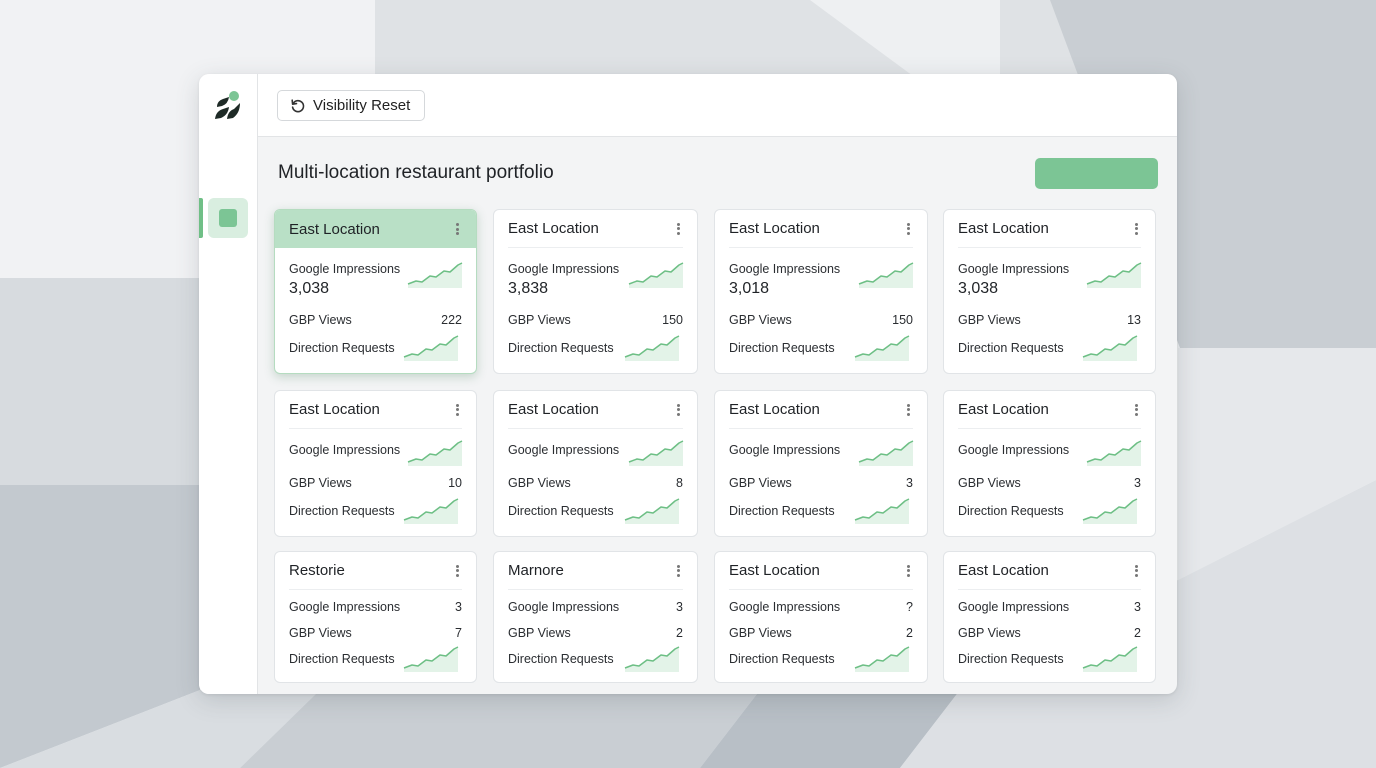  Describe the element at coordinates (1137, 607) in the screenshot. I see `impressions-value: 3` at that location.